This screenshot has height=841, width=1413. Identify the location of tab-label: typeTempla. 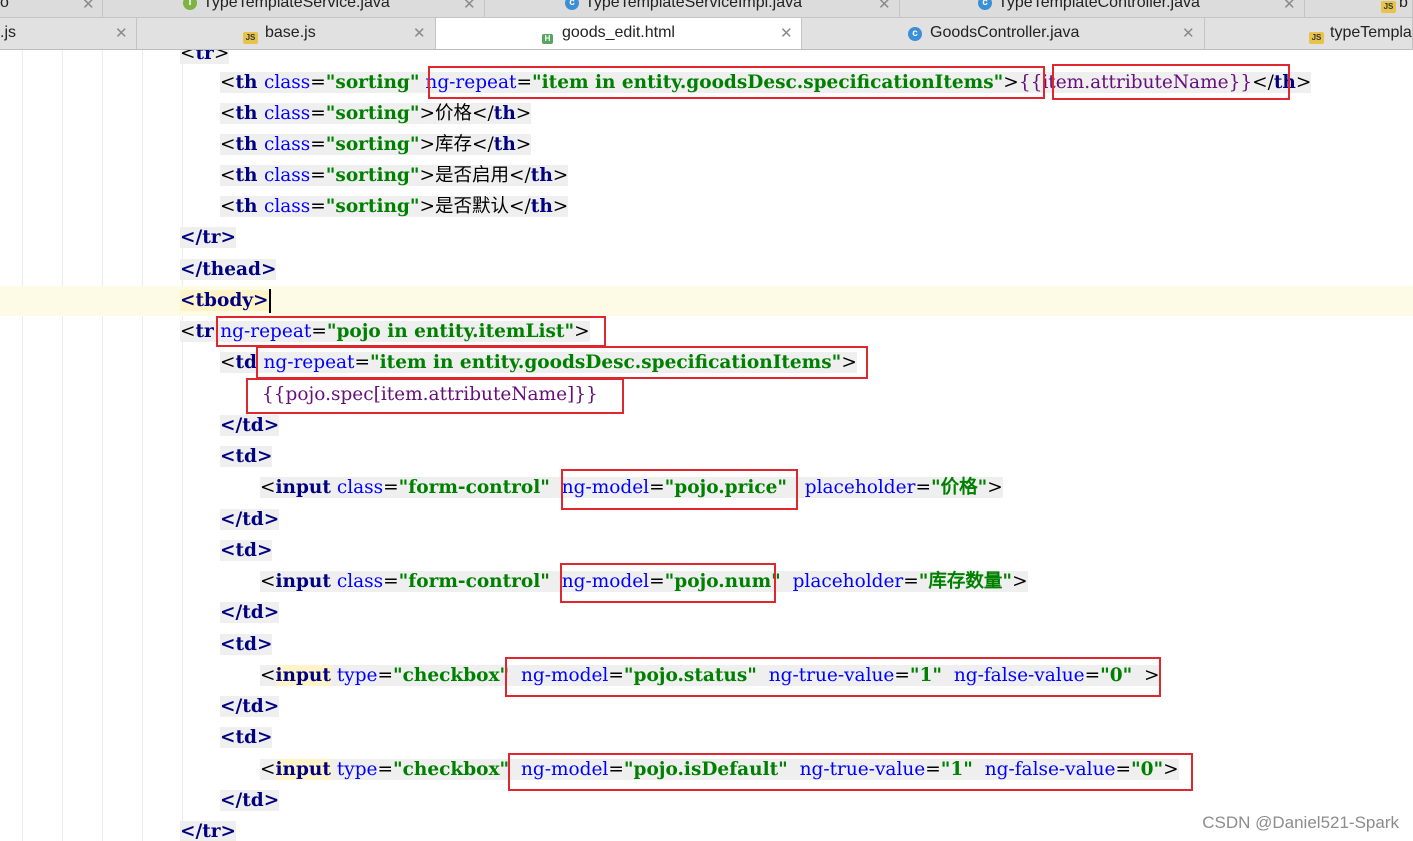
(1371, 32).